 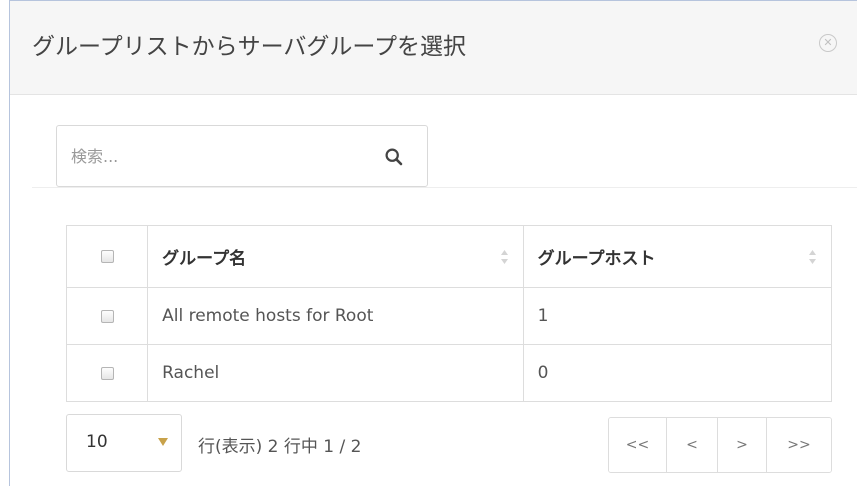 What do you see at coordinates (444, 187) in the screenshot?
I see `search-divider` at bounding box center [444, 187].